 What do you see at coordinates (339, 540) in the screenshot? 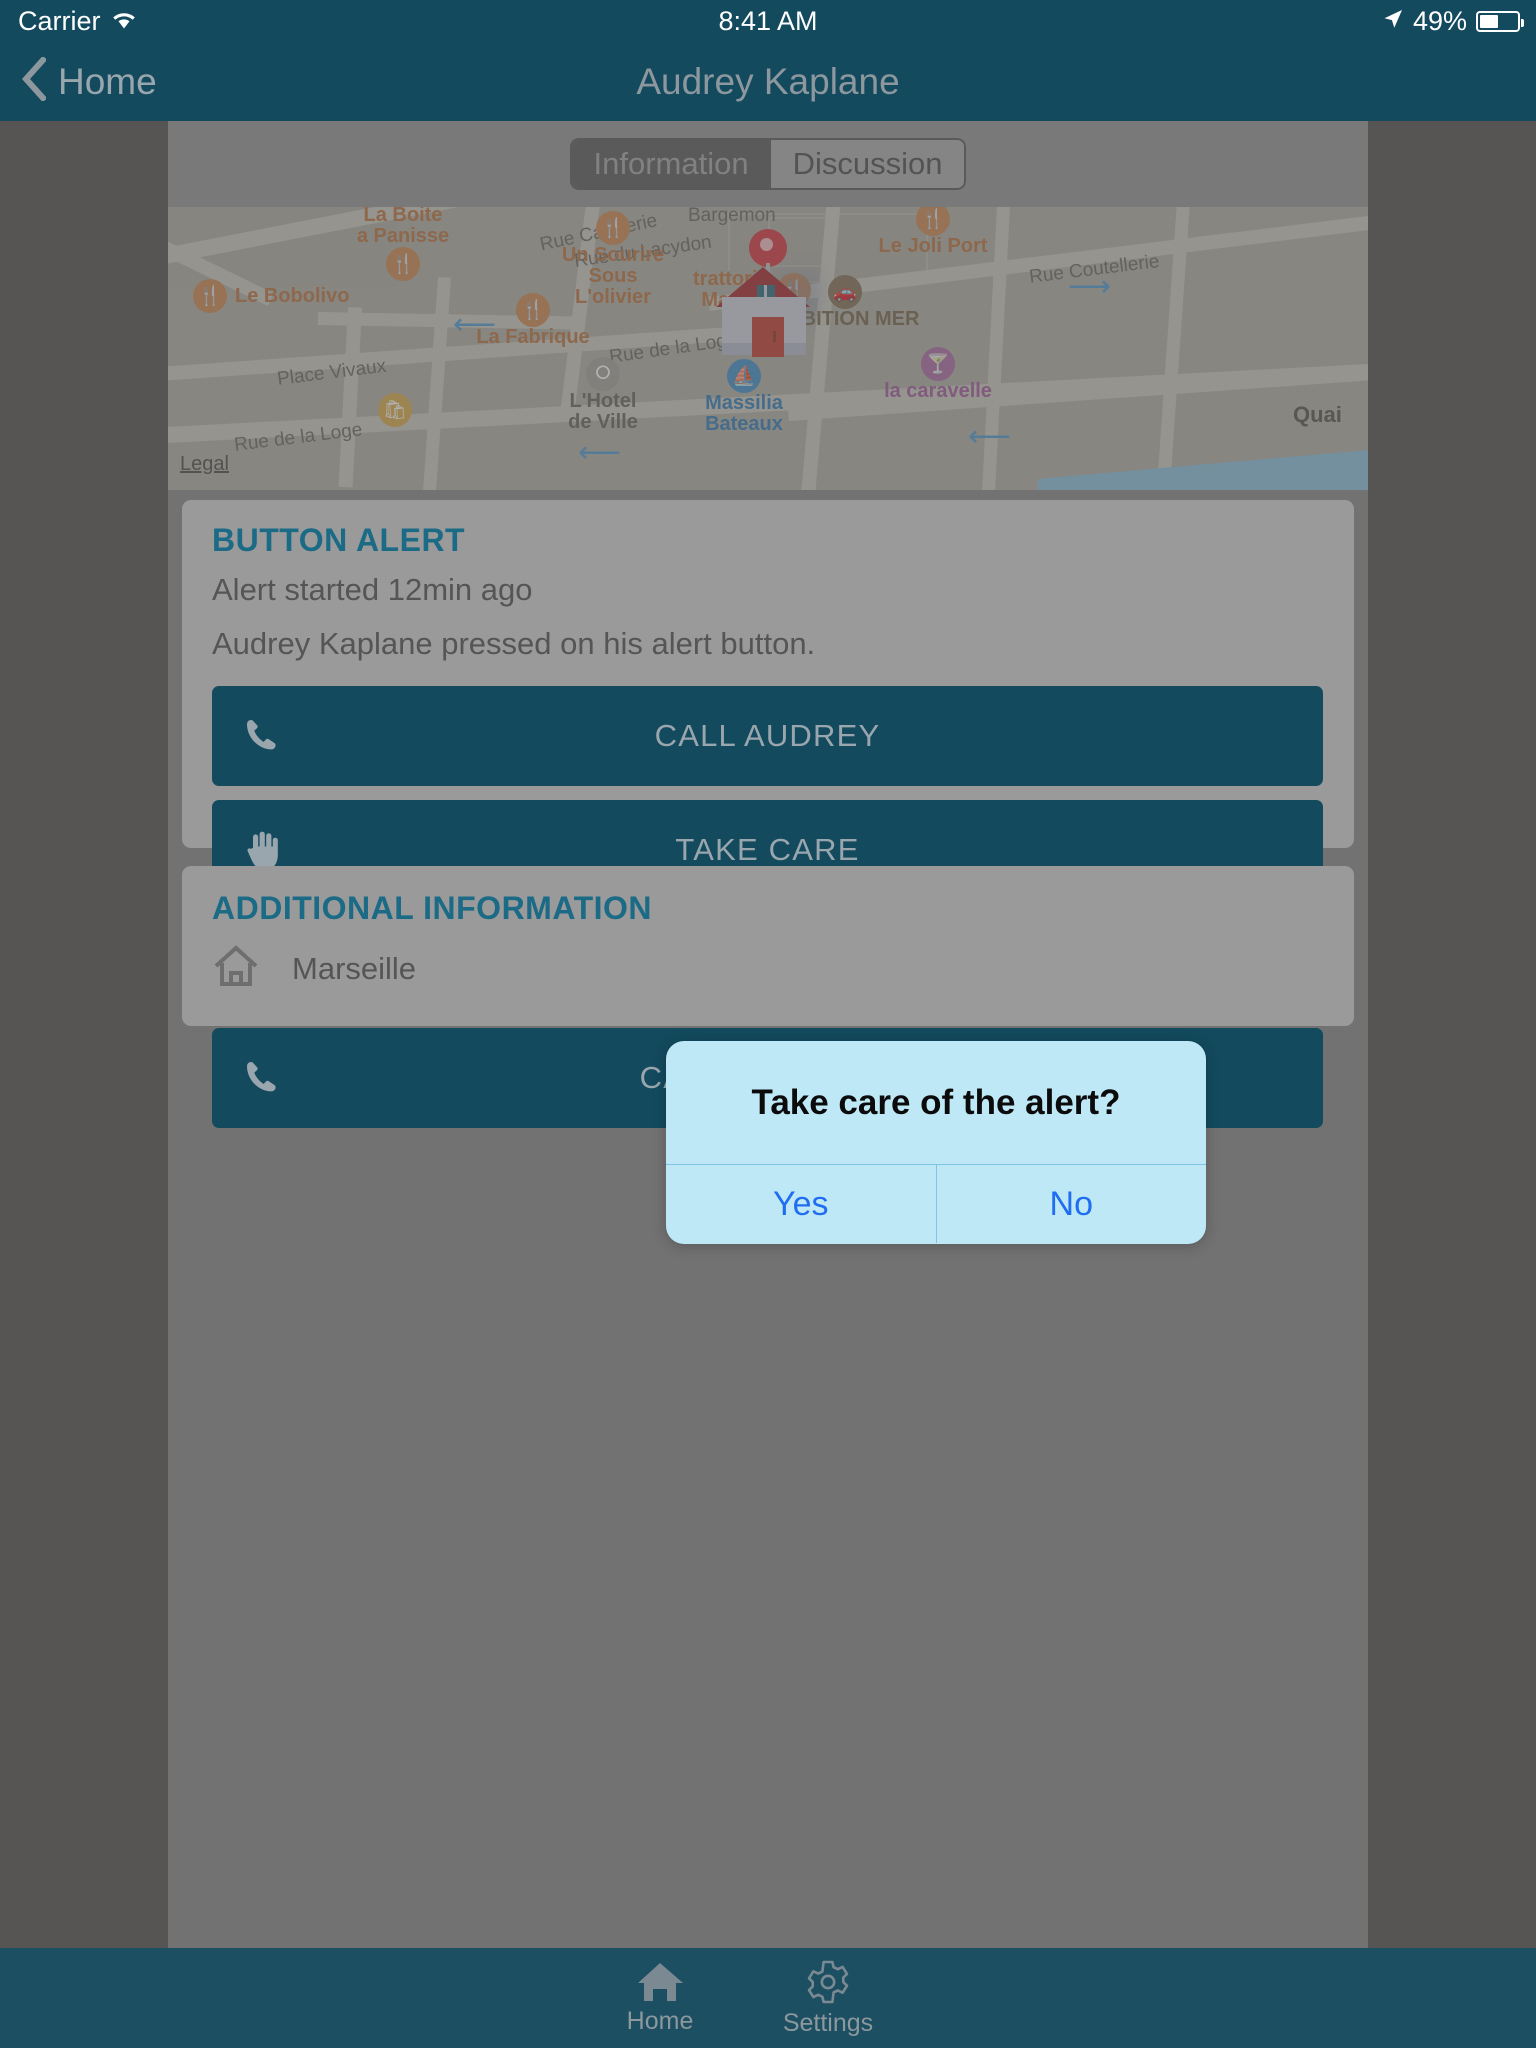
I see `alert-card-title: BUTTON ALERT` at bounding box center [339, 540].